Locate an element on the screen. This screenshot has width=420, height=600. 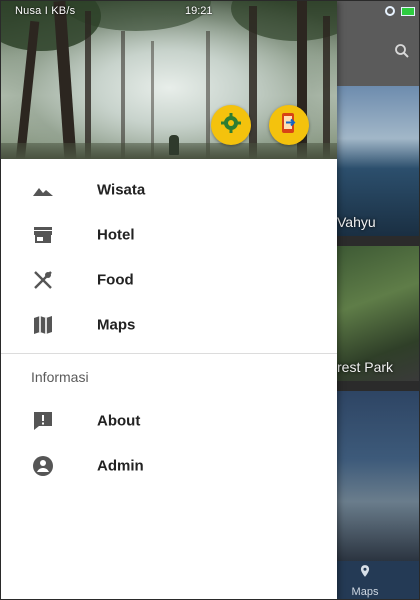
map-icon is located at coordinates (43, 325).